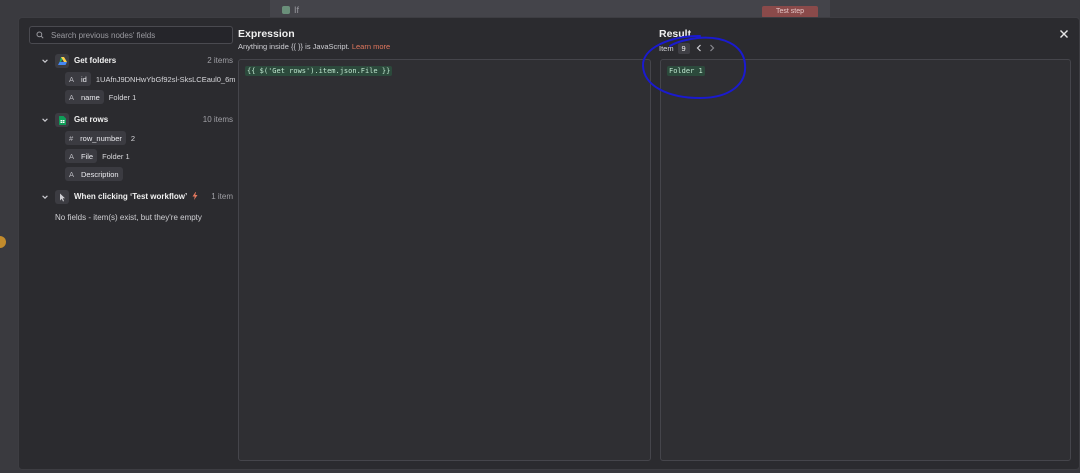  I want to click on node-title: Get folders, so click(95, 60).